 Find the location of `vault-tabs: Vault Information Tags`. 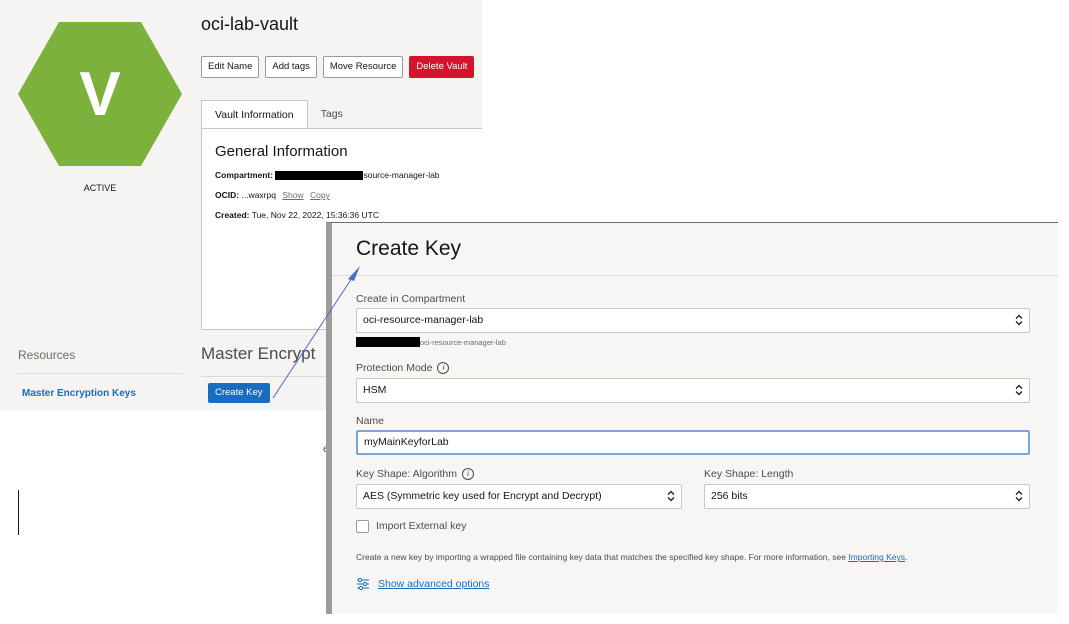

vault-tabs: Vault Information Tags is located at coordinates (278, 114).